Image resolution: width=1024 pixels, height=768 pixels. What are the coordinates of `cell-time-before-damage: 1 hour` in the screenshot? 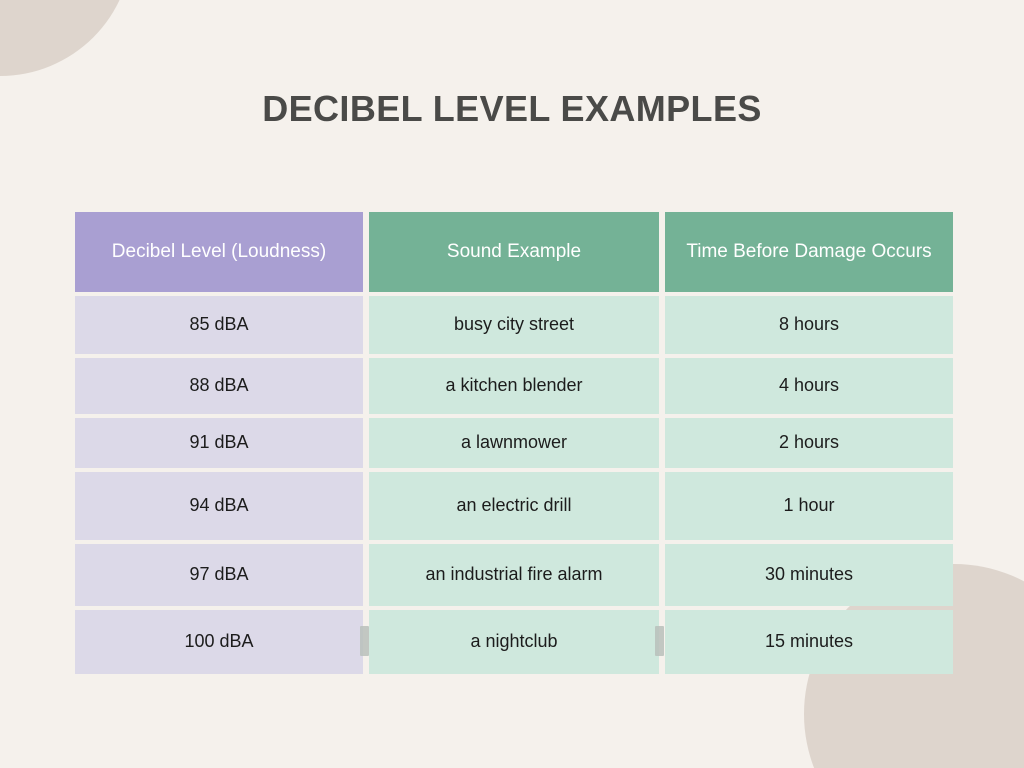 It's located at (809, 506).